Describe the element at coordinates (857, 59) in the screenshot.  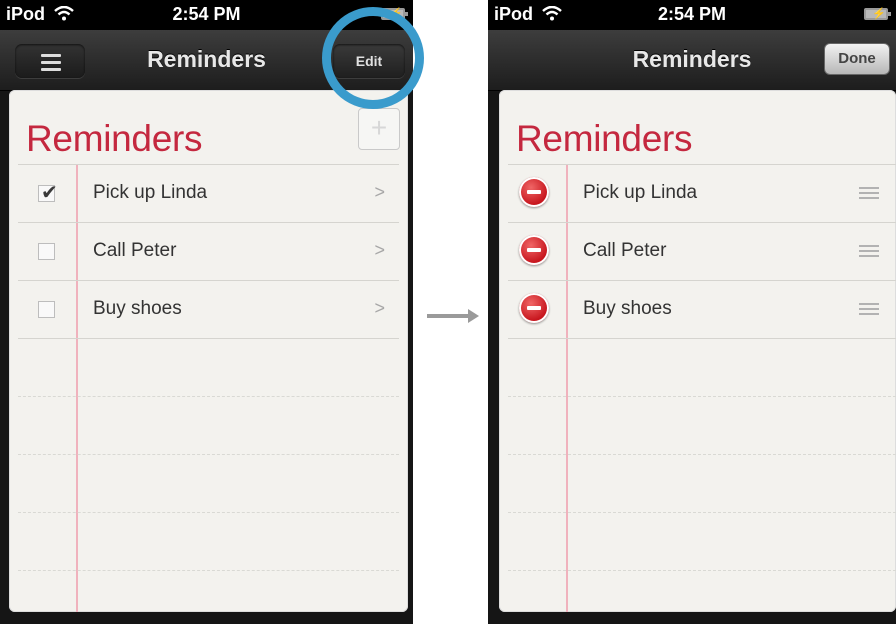
I see `done-button: Done` at that location.